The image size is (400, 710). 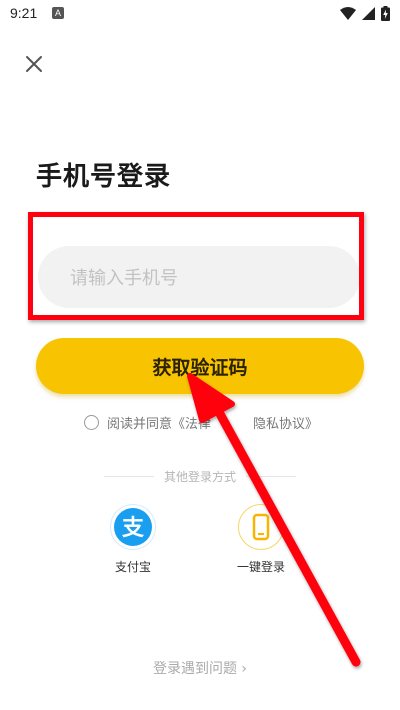 What do you see at coordinates (260, 567) in the screenshot?
I see `one-click-login-label: 一键登录` at bounding box center [260, 567].